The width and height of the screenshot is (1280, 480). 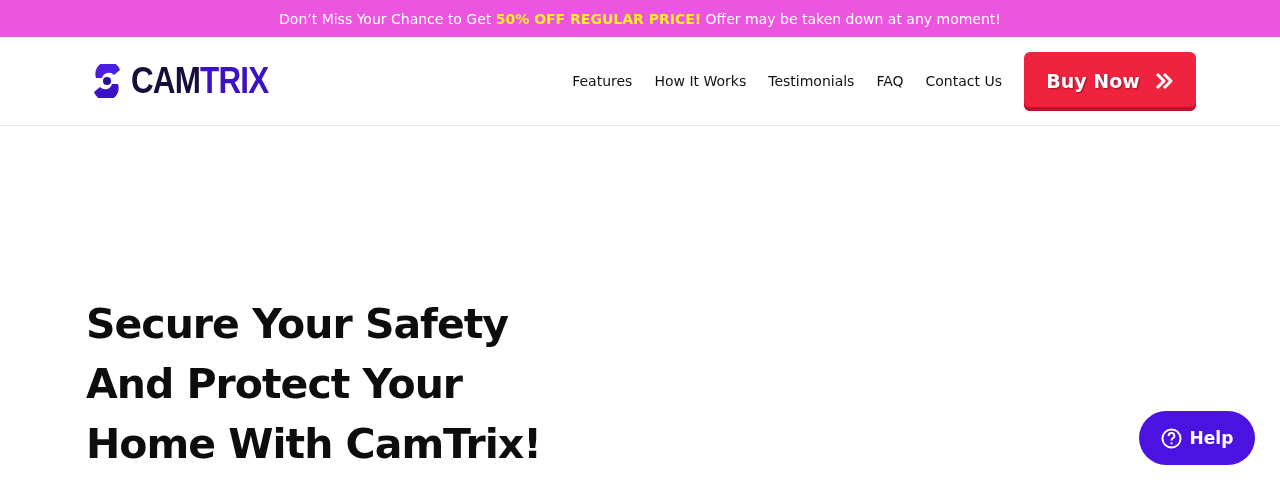 I want to click on nav-link: FAQ, so click(x=890, y=81).